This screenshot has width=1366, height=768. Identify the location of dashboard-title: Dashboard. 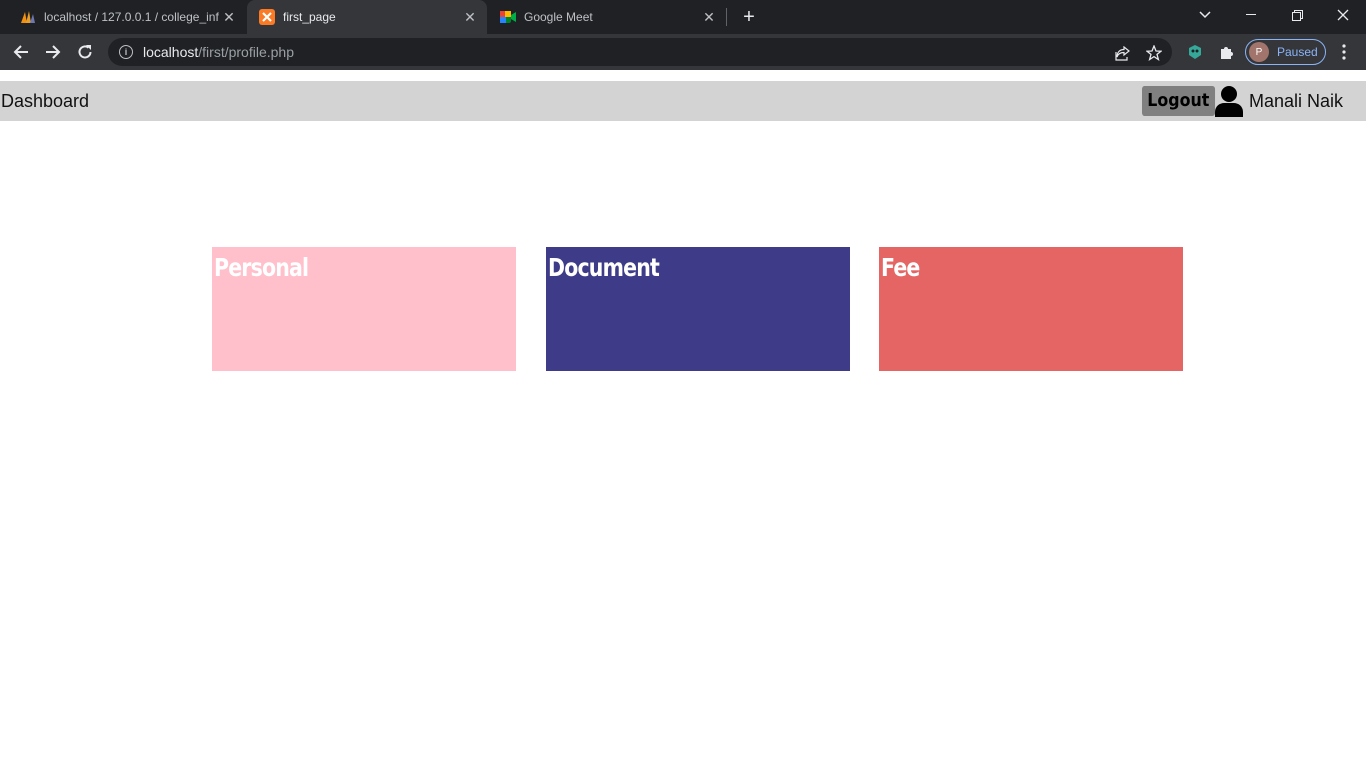
(45, 101).